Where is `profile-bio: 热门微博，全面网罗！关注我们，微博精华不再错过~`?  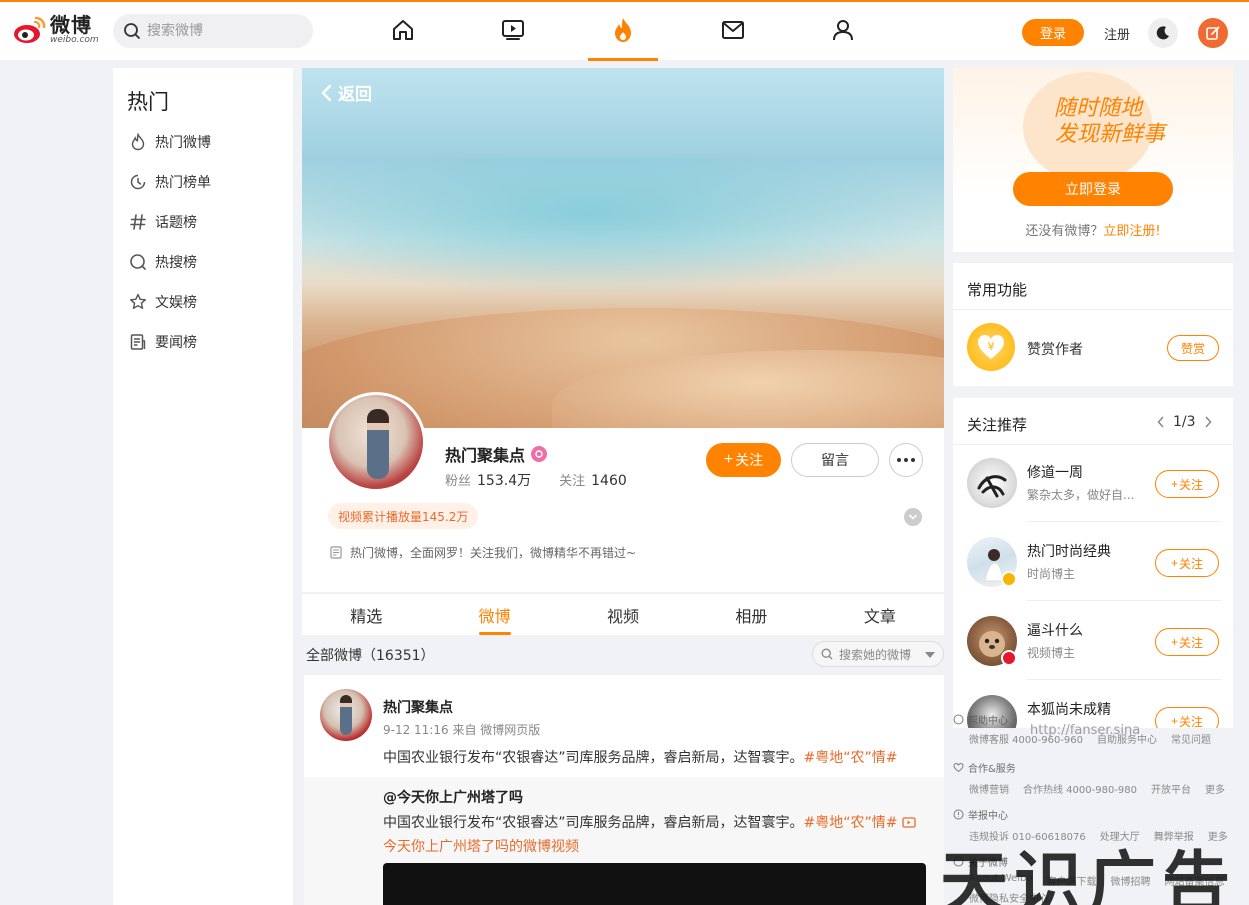
profile-bio: 热门微博，全面网罗！关注我们，微博精华不再错过~ is located at coordinates (483, 552).